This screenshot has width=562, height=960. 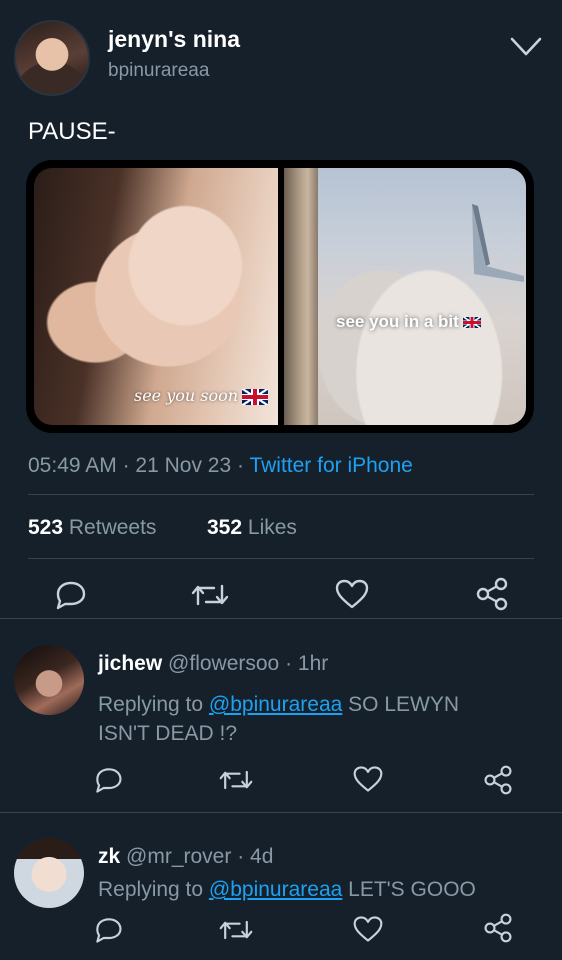 I want to click on reply-header: jichew @flowersoo · 1hr, so click(x=213, y=663).